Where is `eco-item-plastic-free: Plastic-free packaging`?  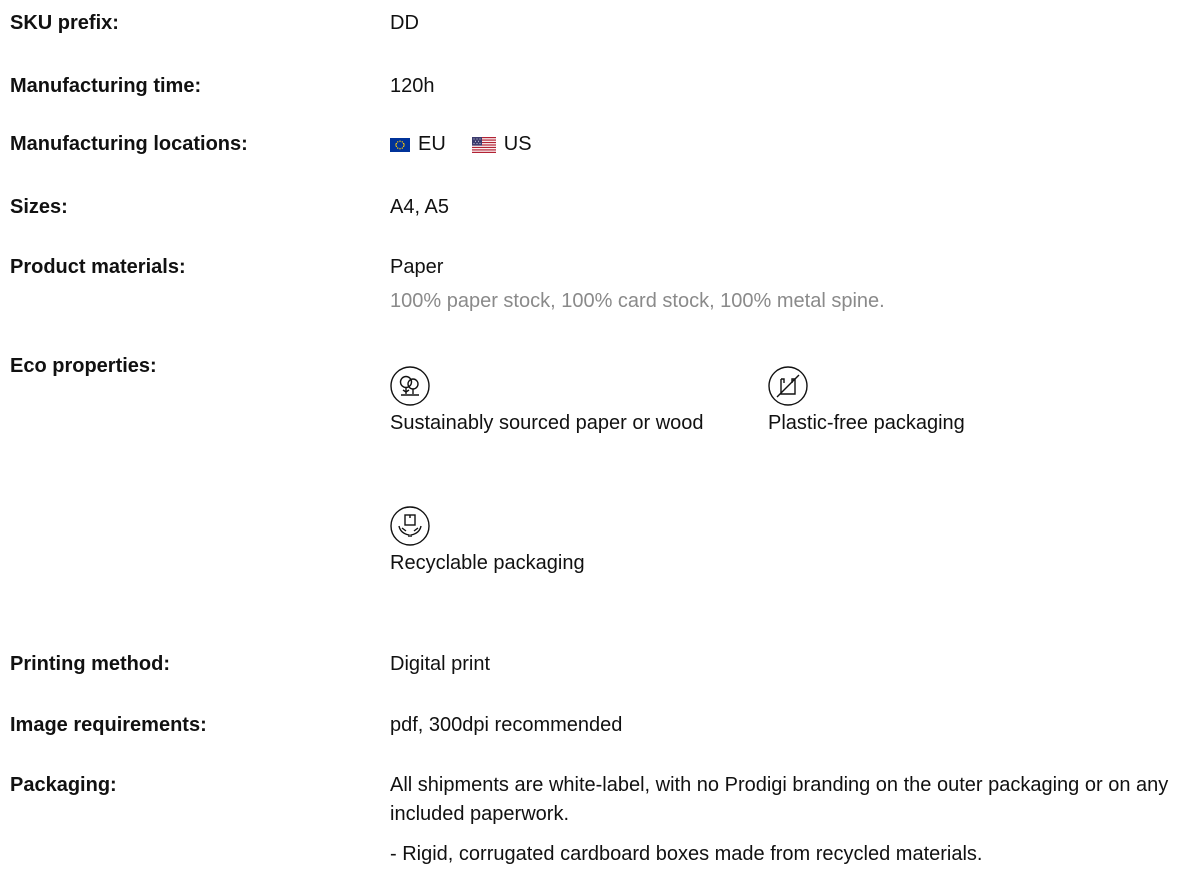 eco-item-plastic-free: Plastic-free packaging is located at coordinates (968, 402).